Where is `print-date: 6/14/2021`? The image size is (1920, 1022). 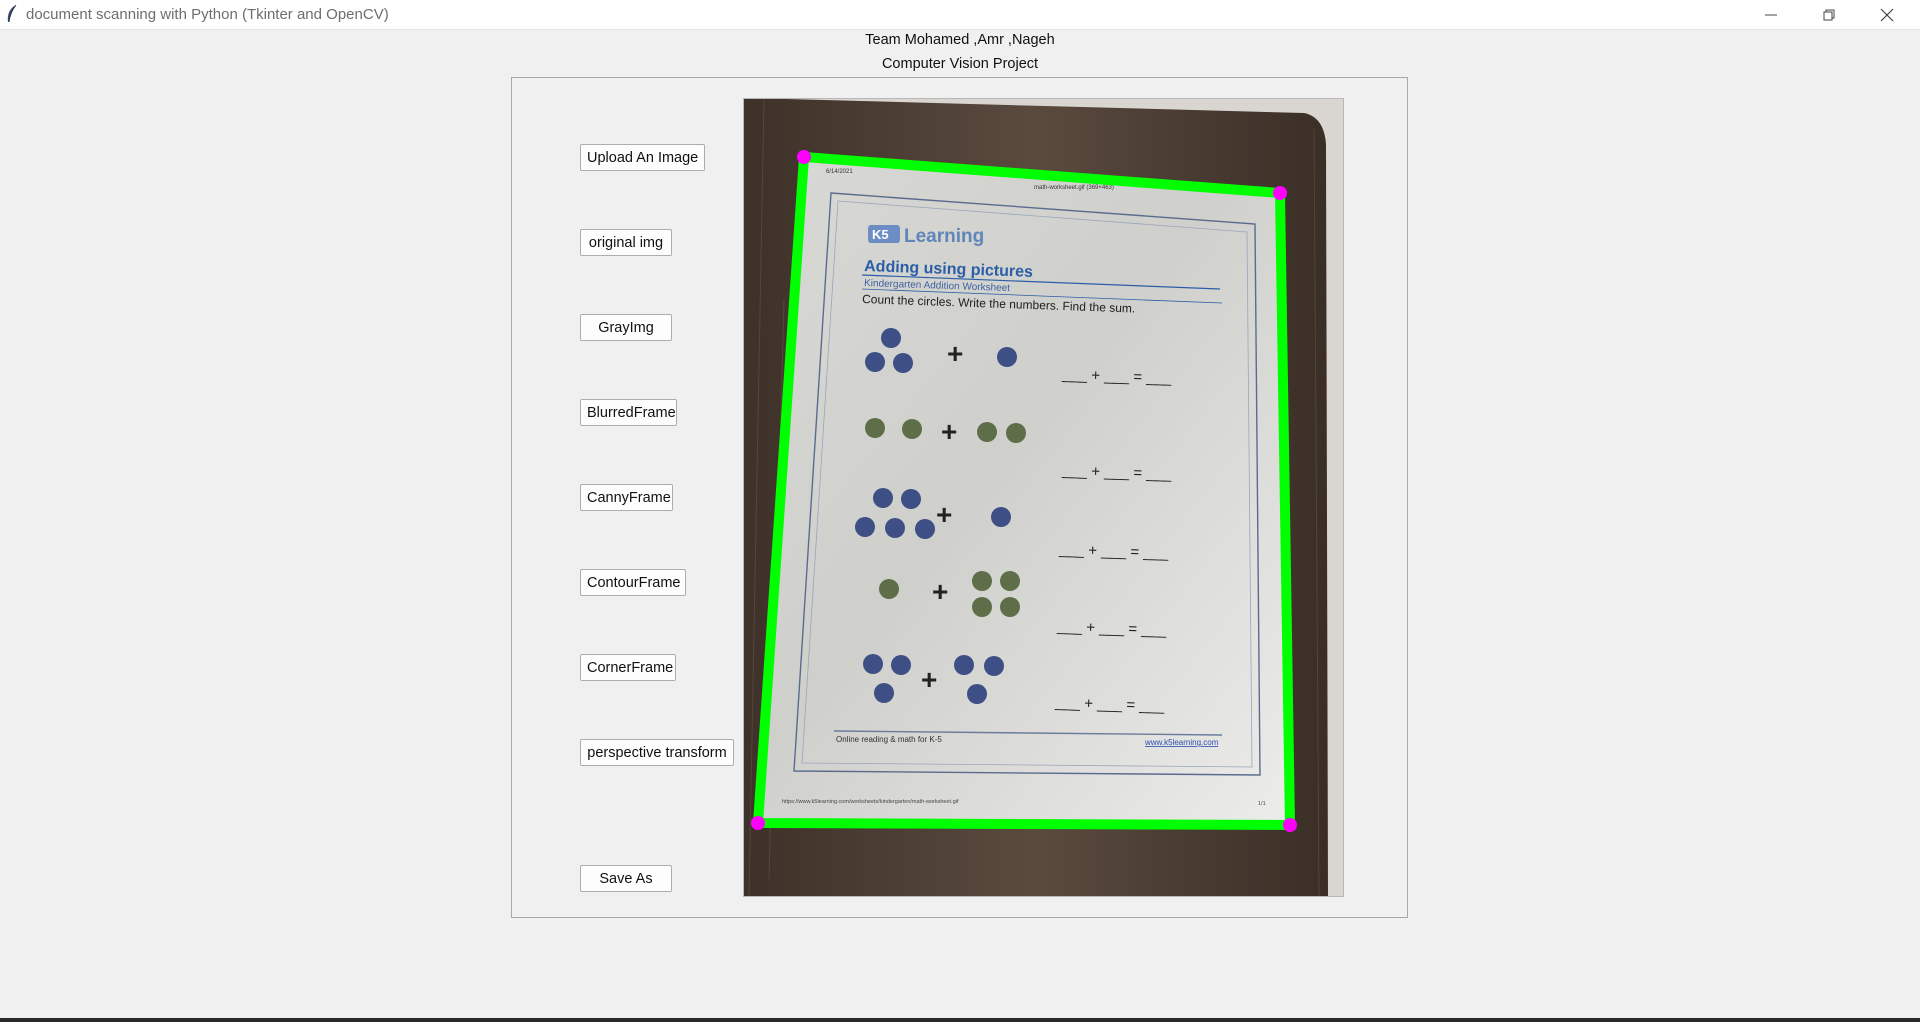 print-date: 6/14/2021 is located at coordinates (839, 172).